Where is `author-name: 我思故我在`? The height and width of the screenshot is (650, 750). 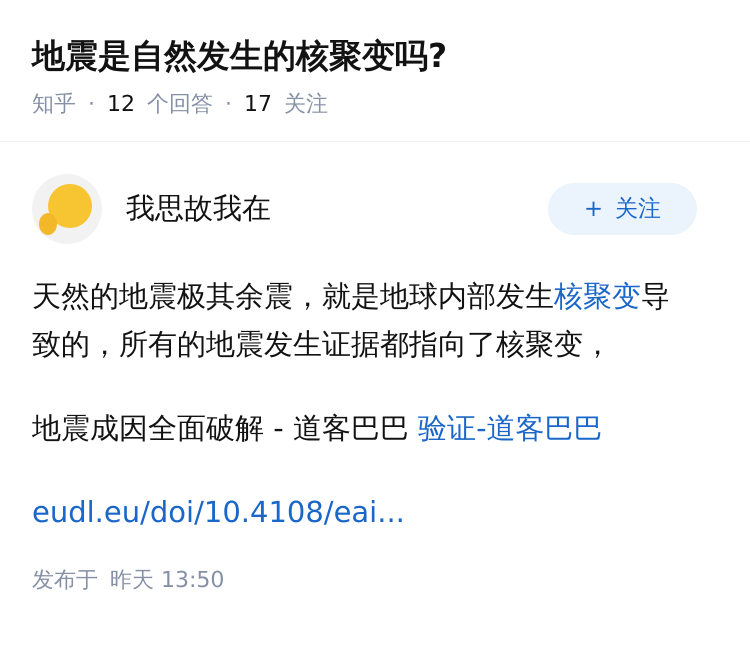 author-name: 我思故我在 is located at coordinates (198, 209).